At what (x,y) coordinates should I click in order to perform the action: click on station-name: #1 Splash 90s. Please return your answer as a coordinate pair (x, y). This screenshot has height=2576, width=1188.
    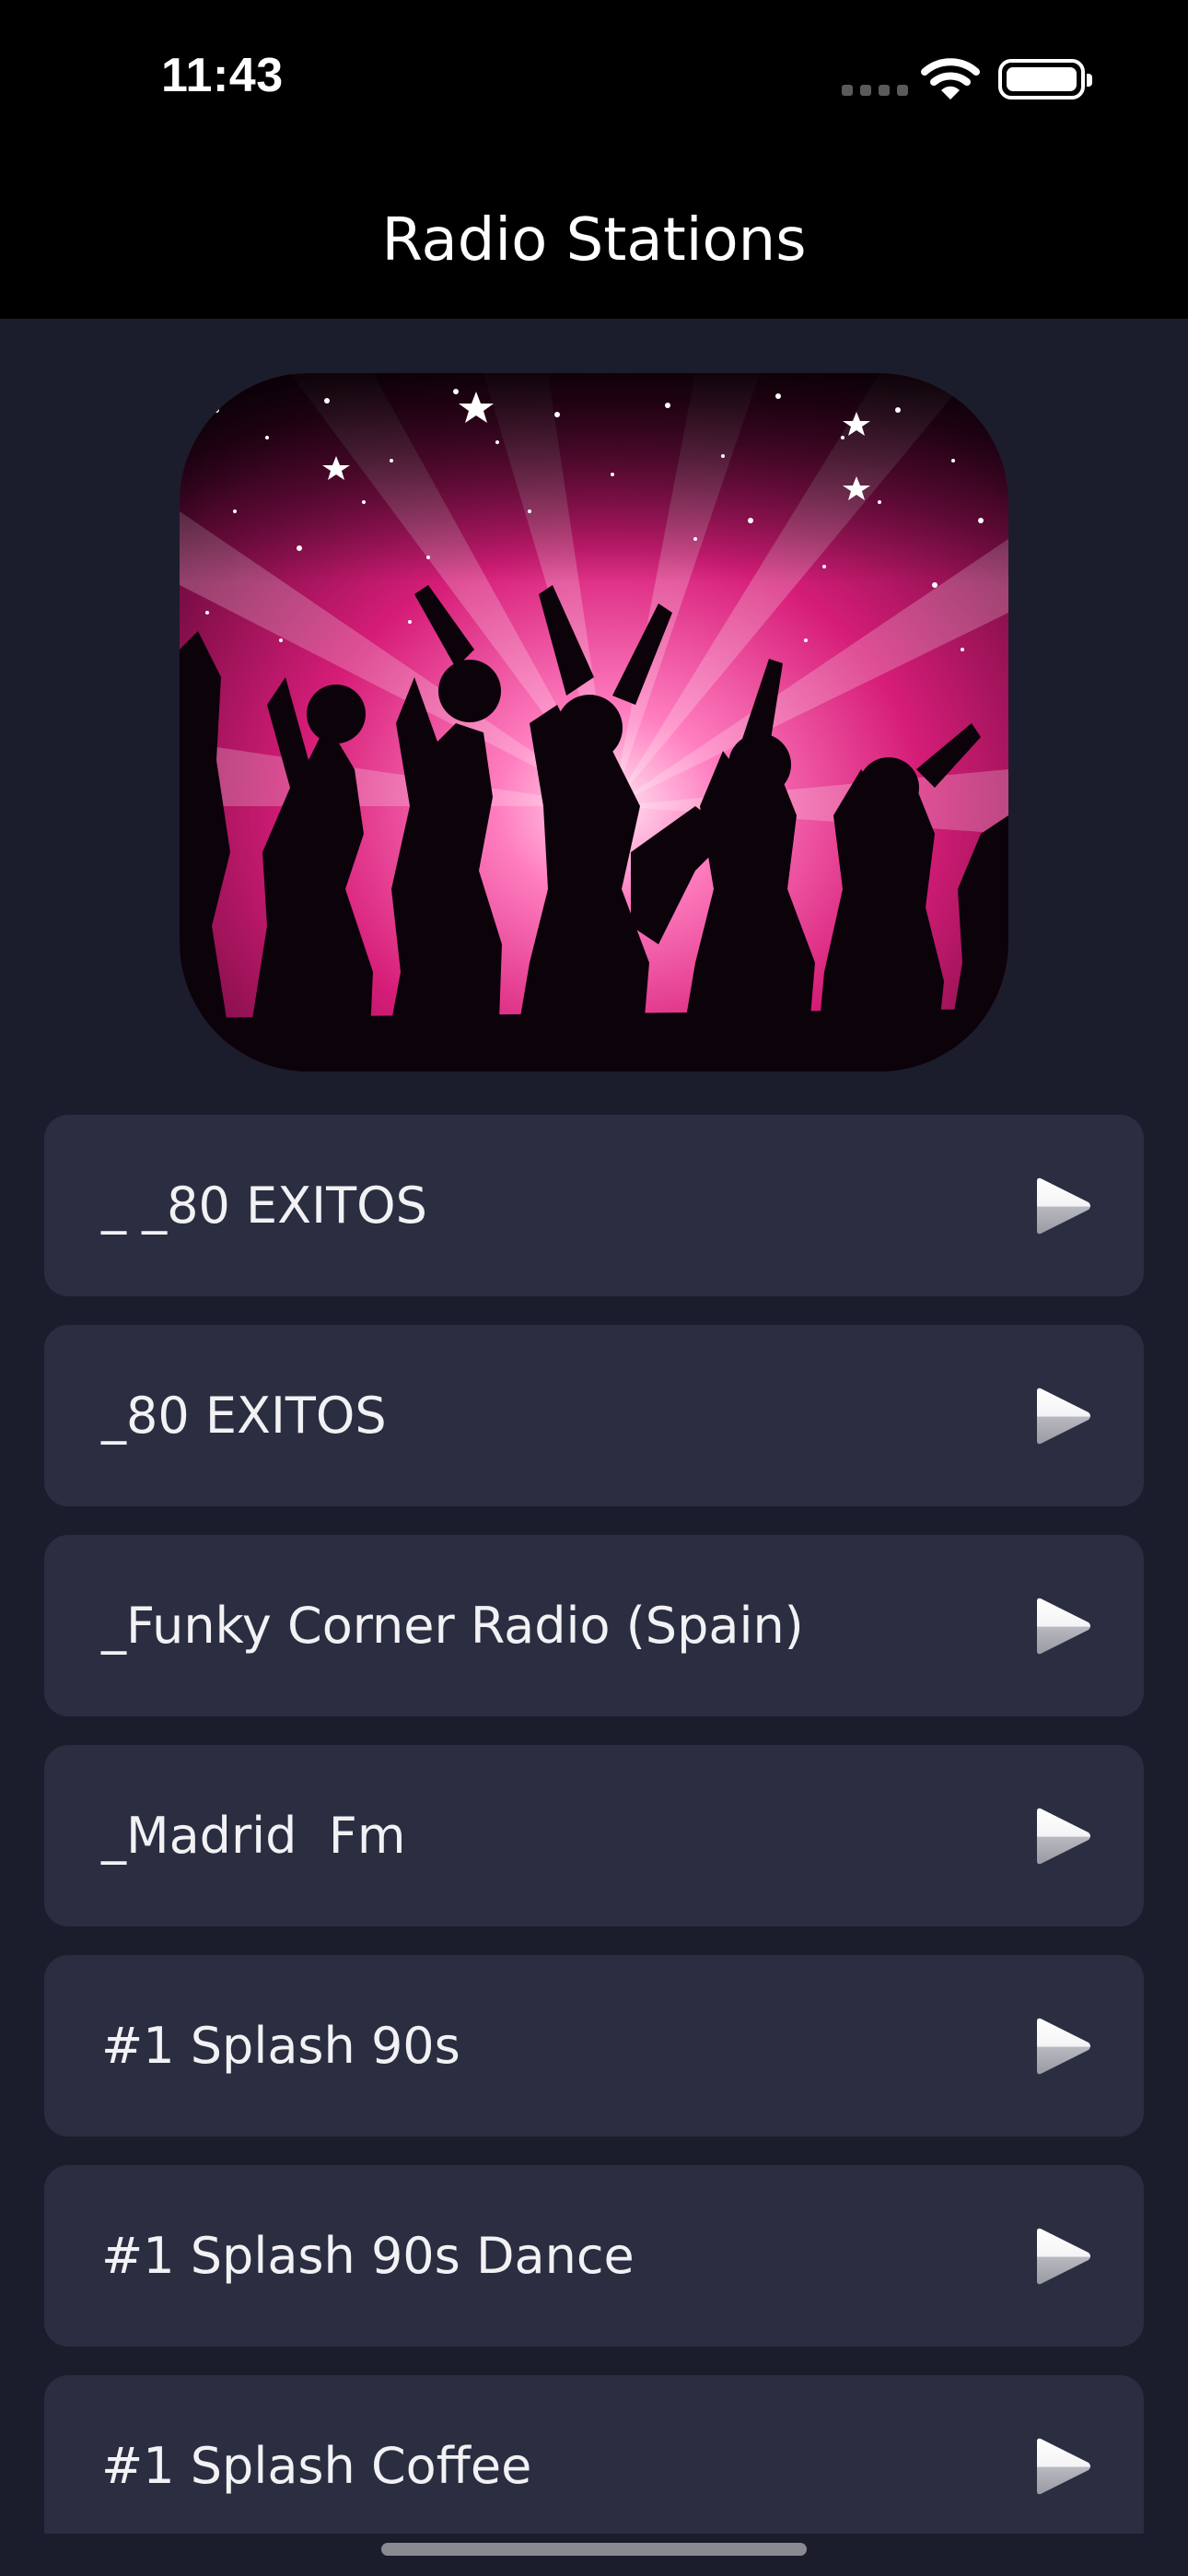
    Looking at the image, I should click on (280, 2046).